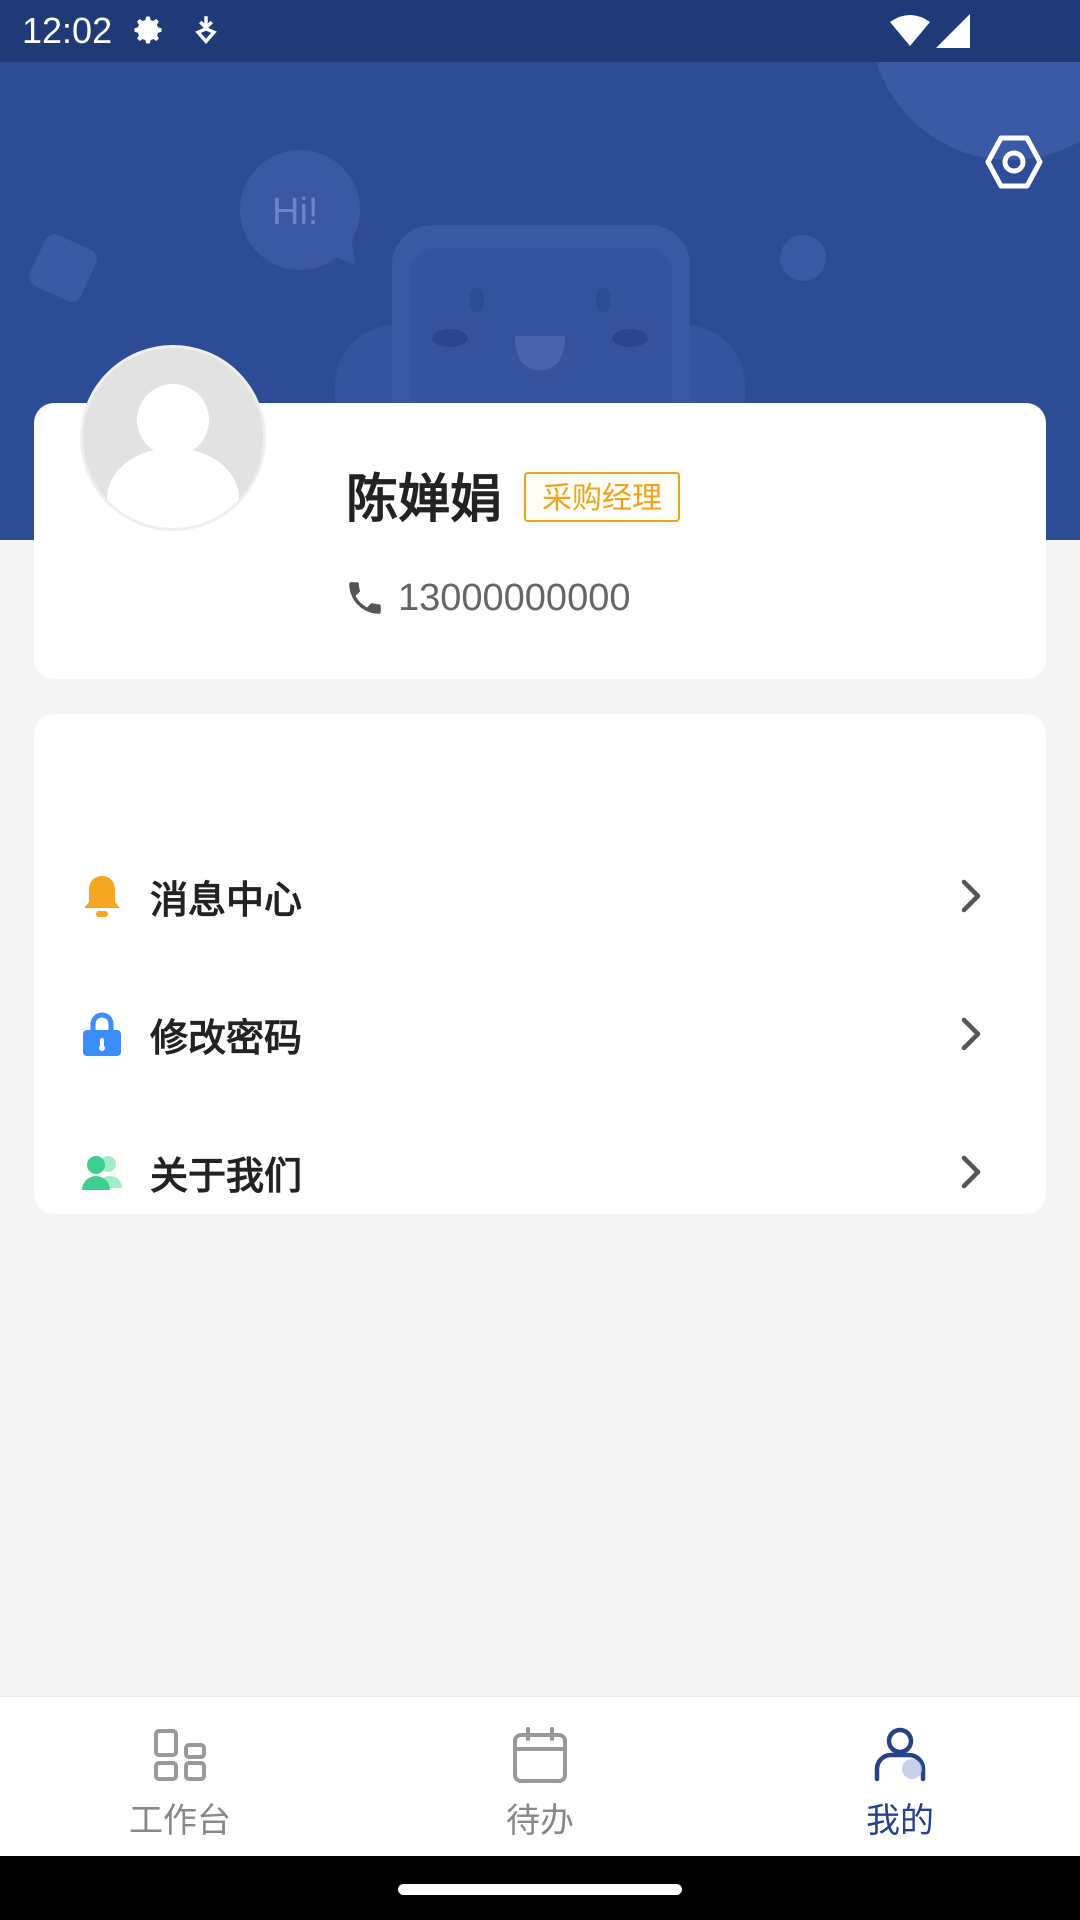  I want to click on phone-row: 13000000000, so click(487, 598).